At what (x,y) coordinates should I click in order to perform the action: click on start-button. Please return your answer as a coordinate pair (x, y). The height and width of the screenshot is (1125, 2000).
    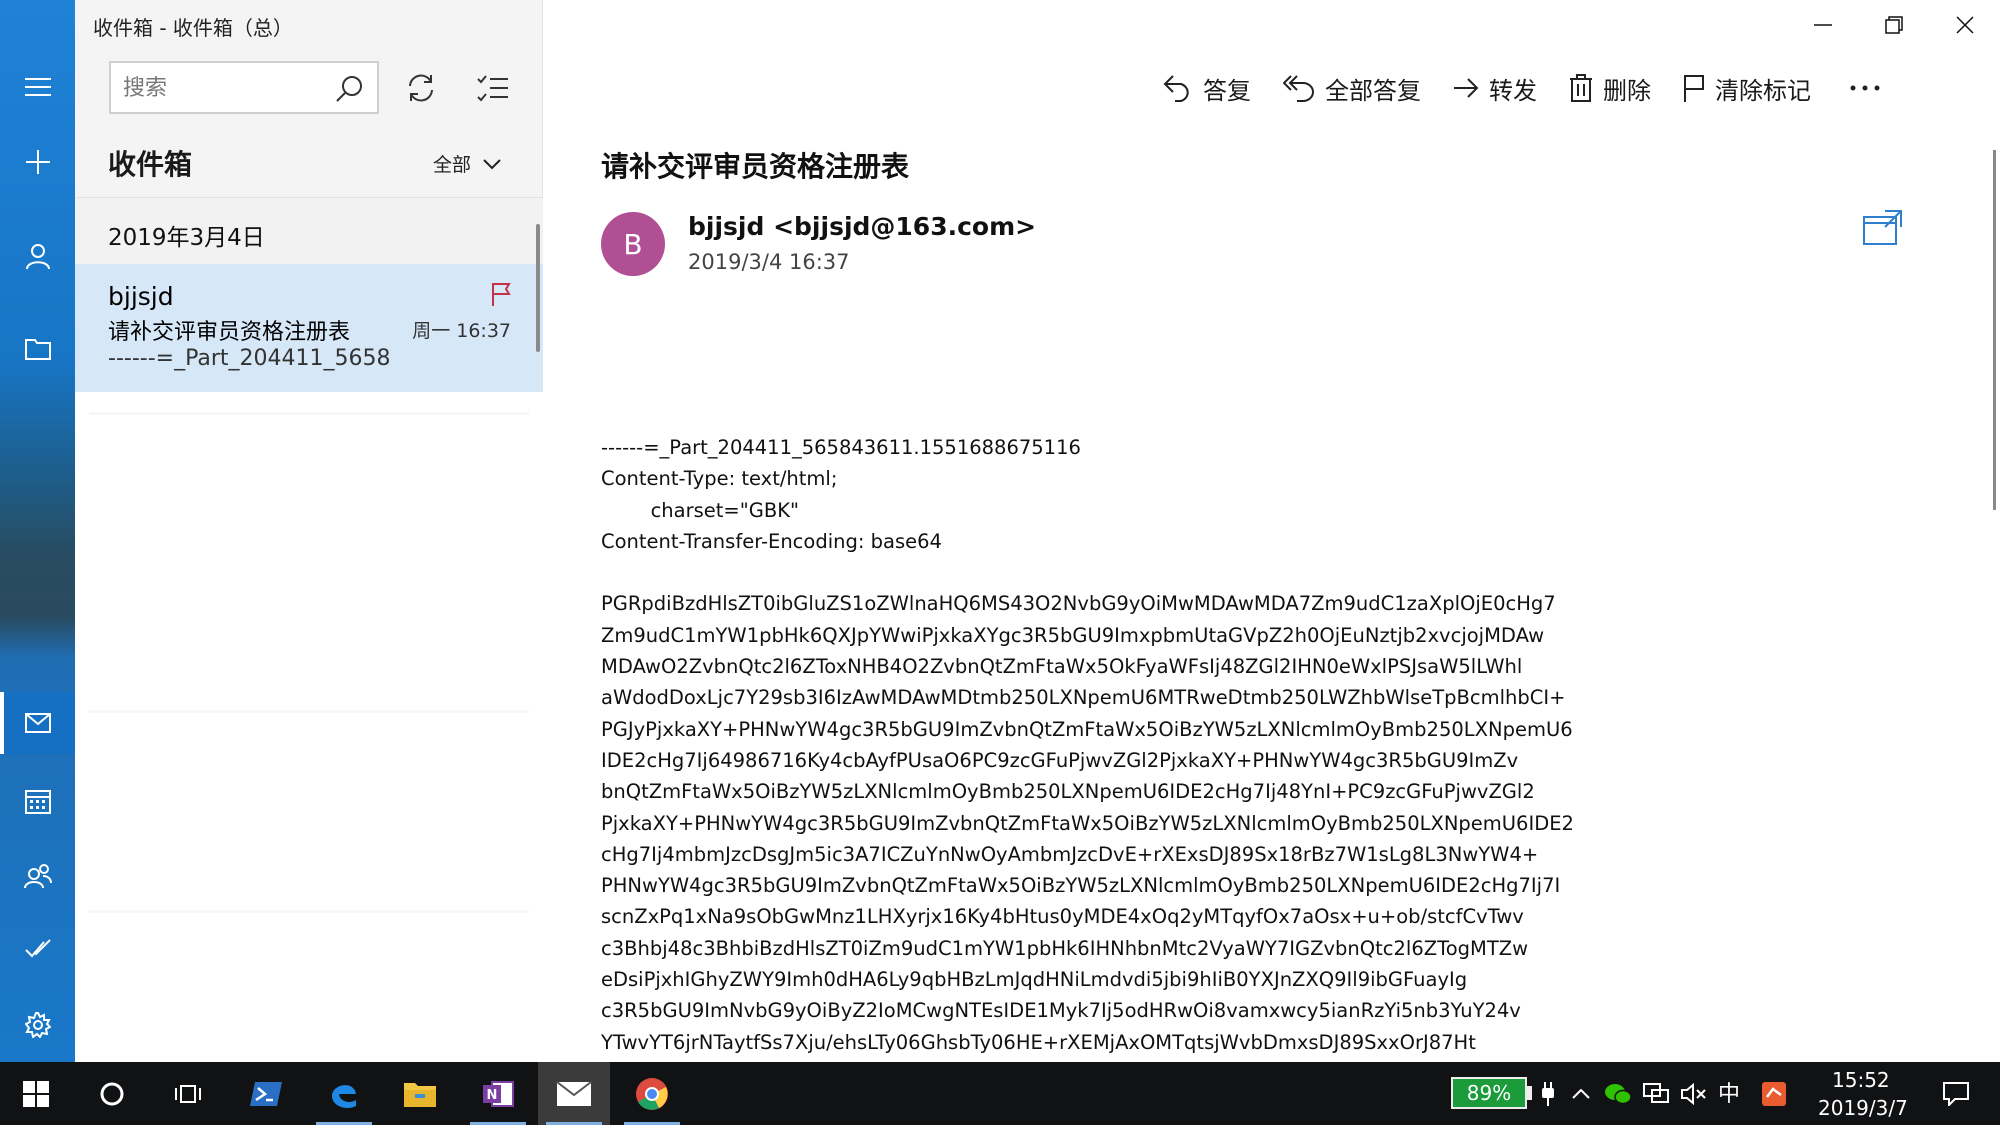
    Looking at the image, I should click on (36, 1093).